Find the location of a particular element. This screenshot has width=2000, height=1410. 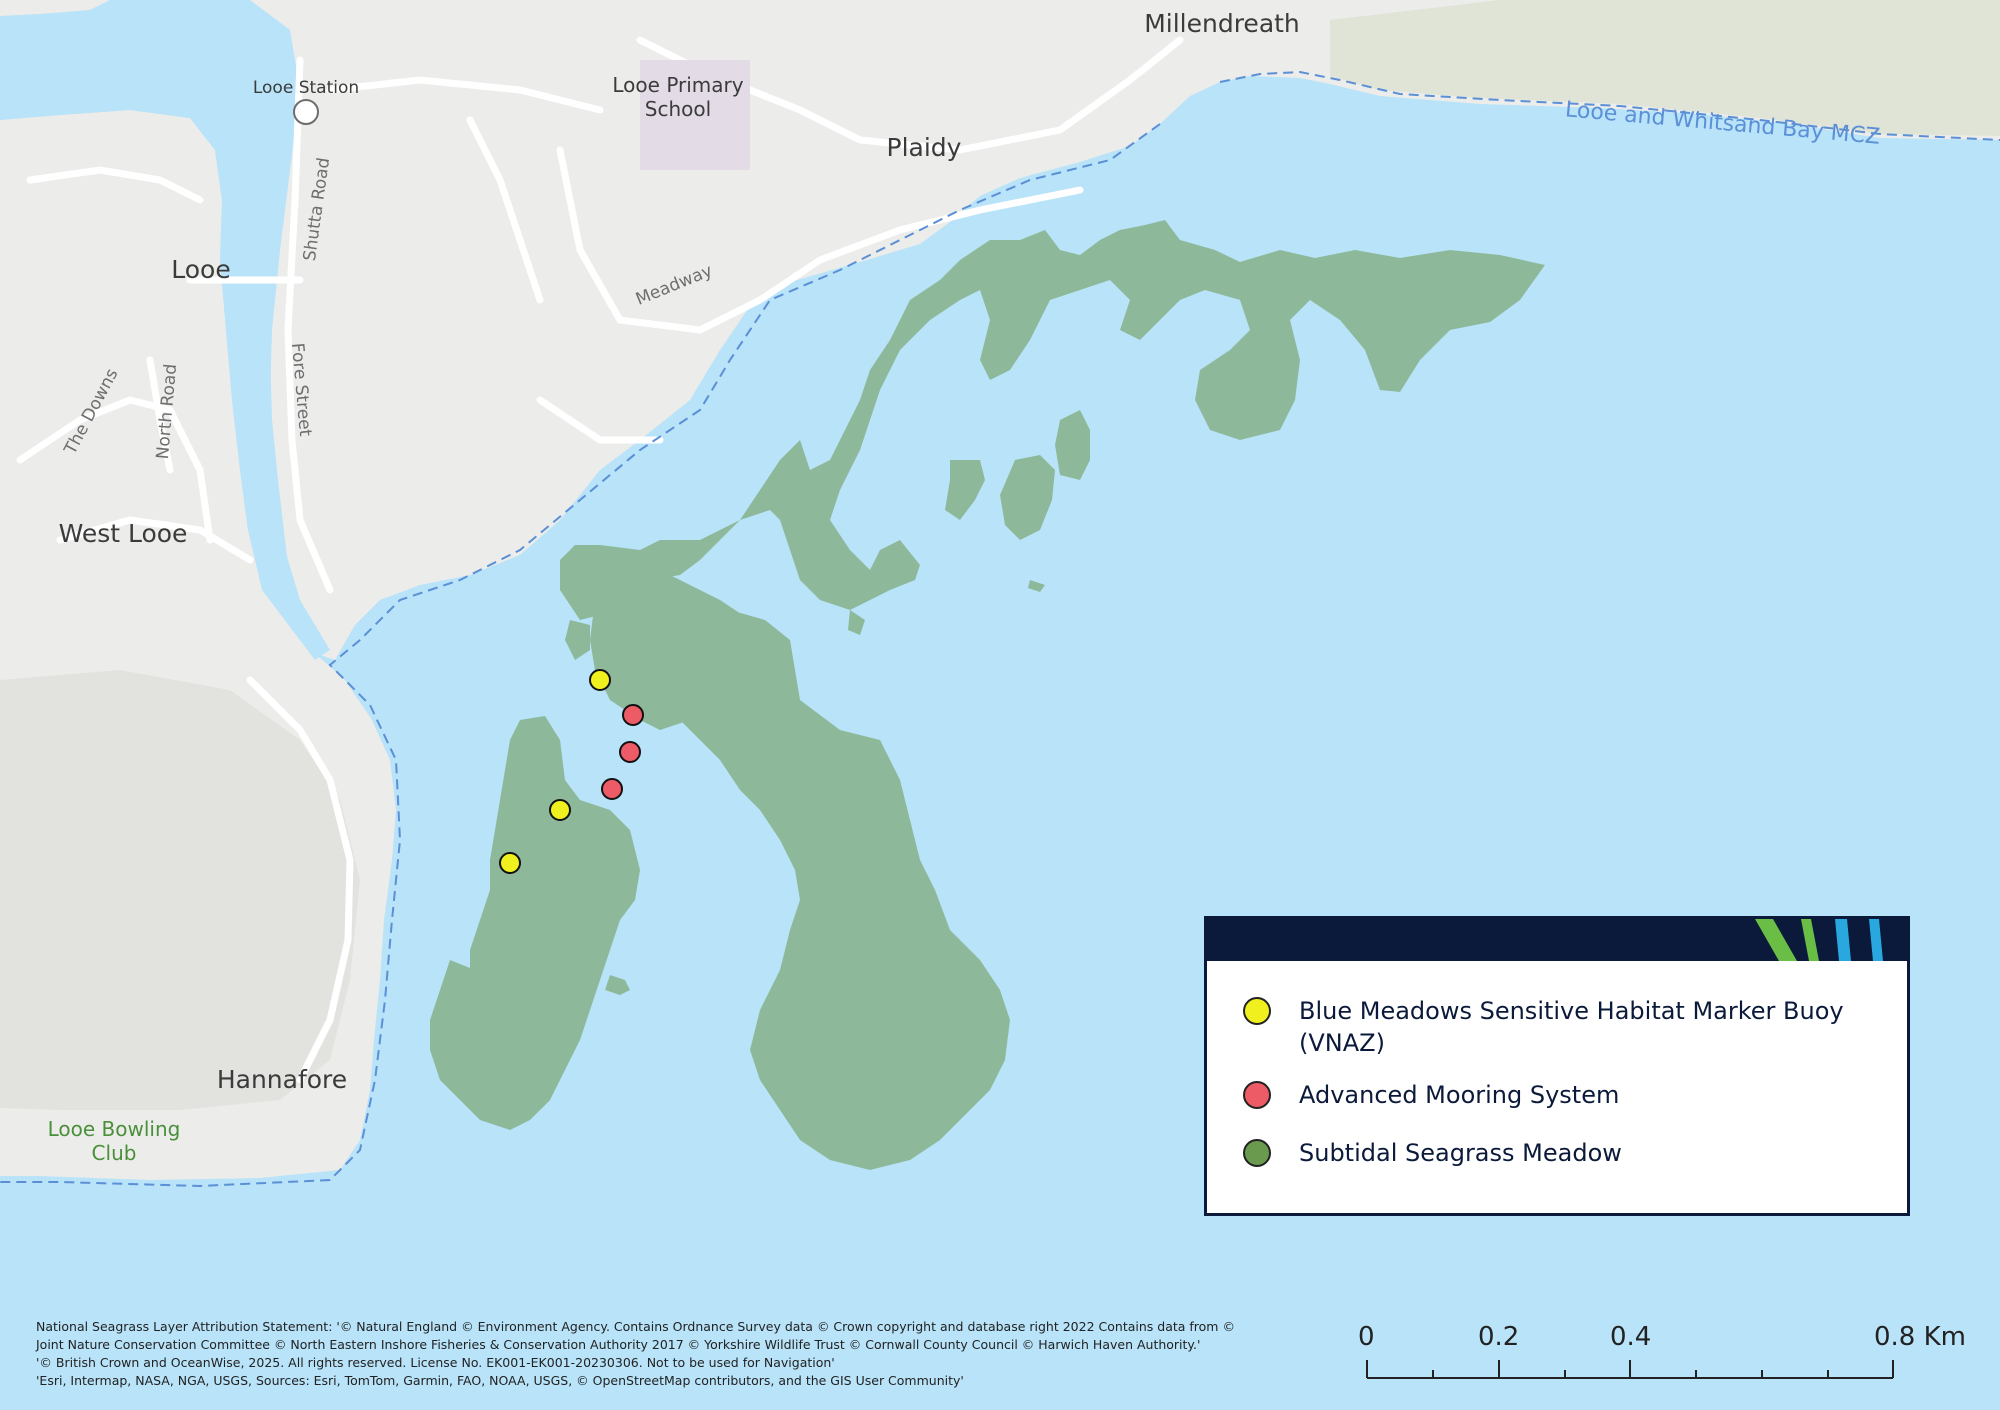

legend-swatch-green is located at coordinates (1257, 1153).